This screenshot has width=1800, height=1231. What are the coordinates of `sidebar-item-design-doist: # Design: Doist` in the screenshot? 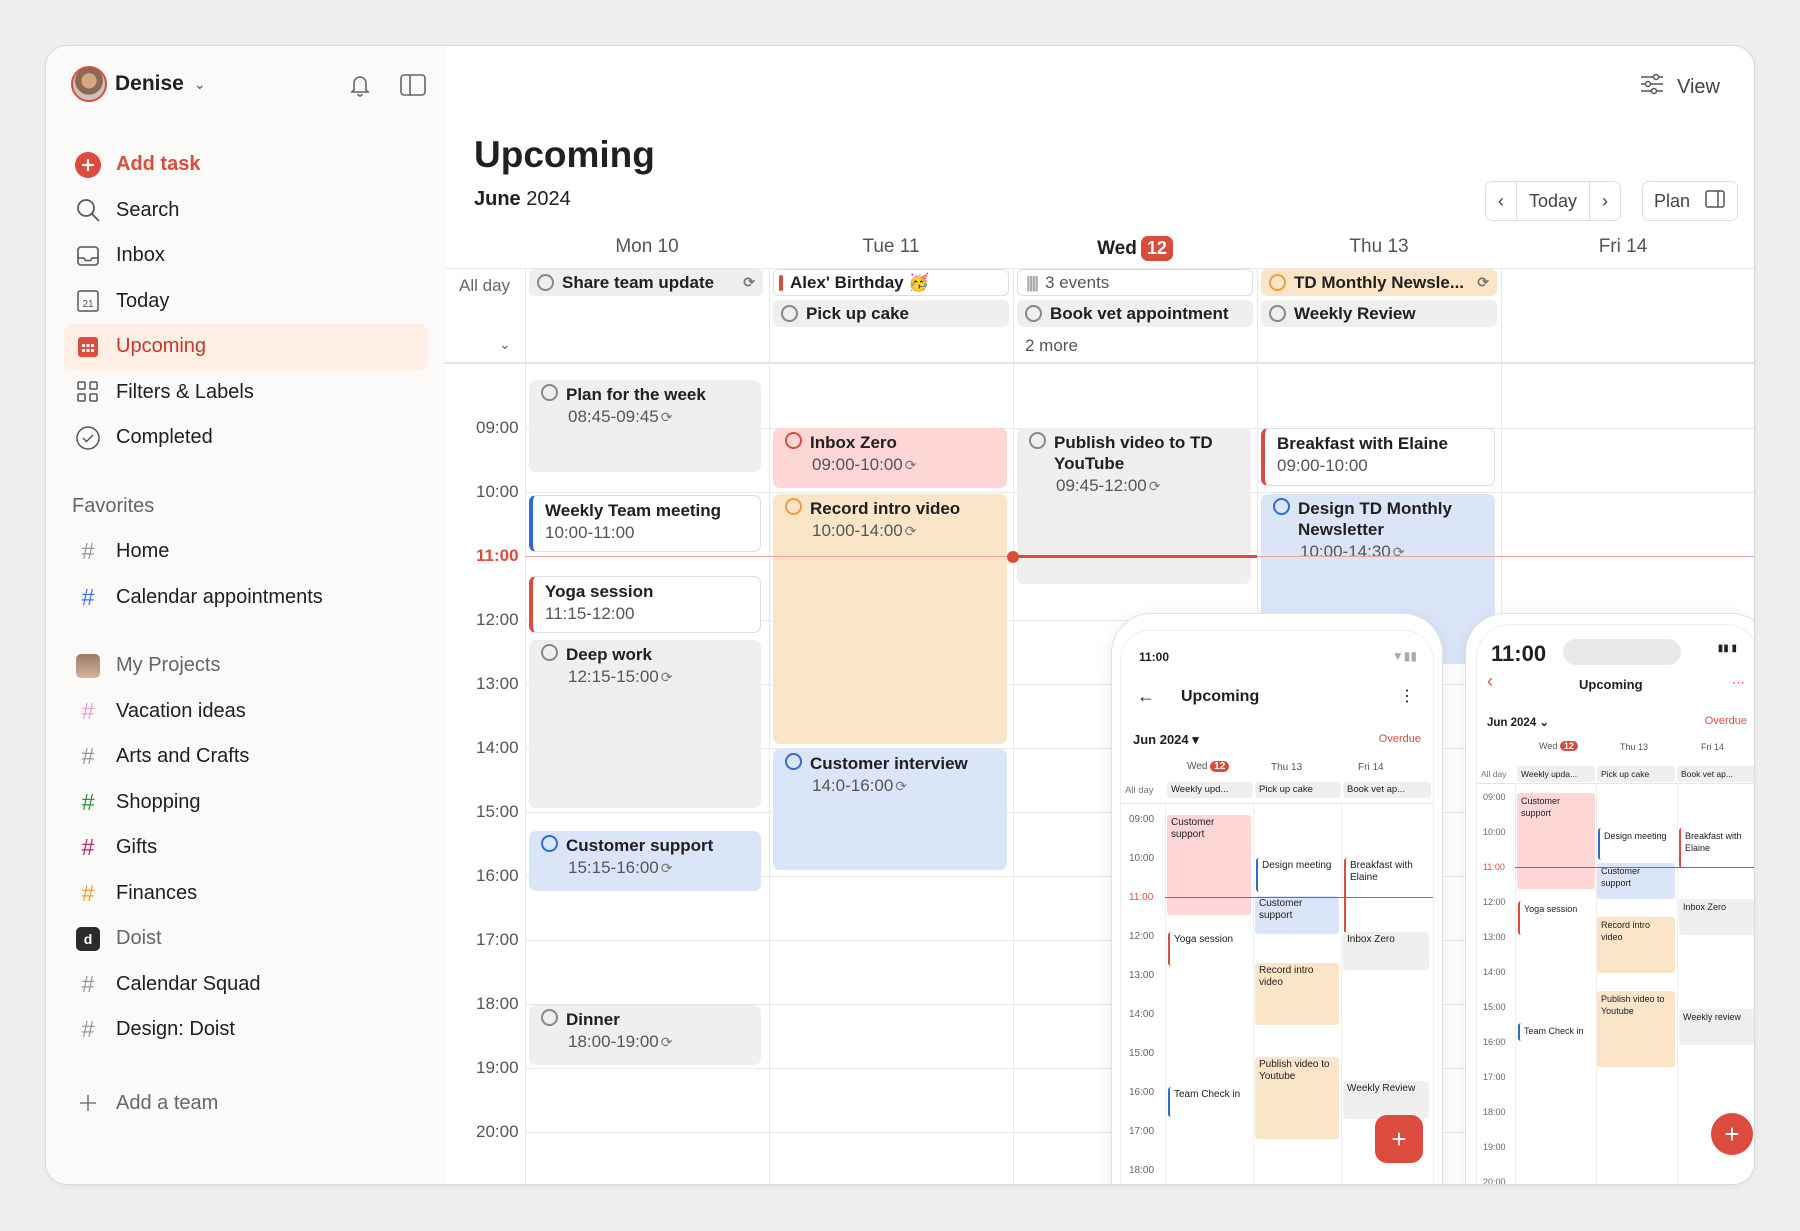 It's located at (246, 1030).